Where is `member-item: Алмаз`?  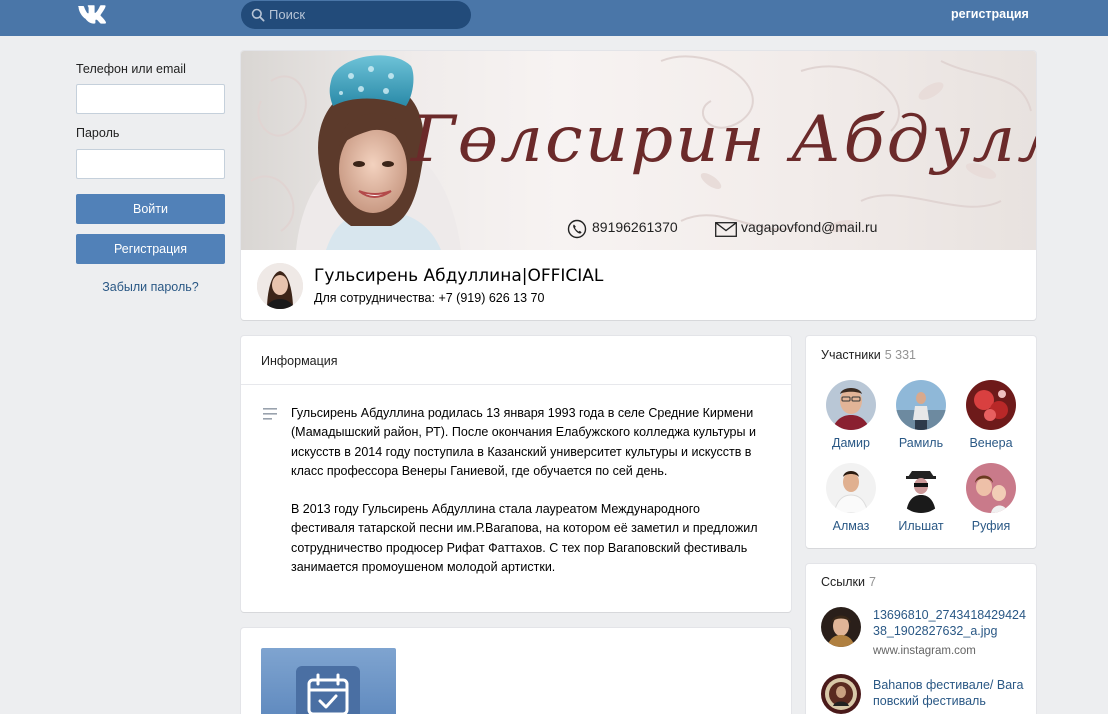 member-item: Алмаз is located at coordinates (851, 498).